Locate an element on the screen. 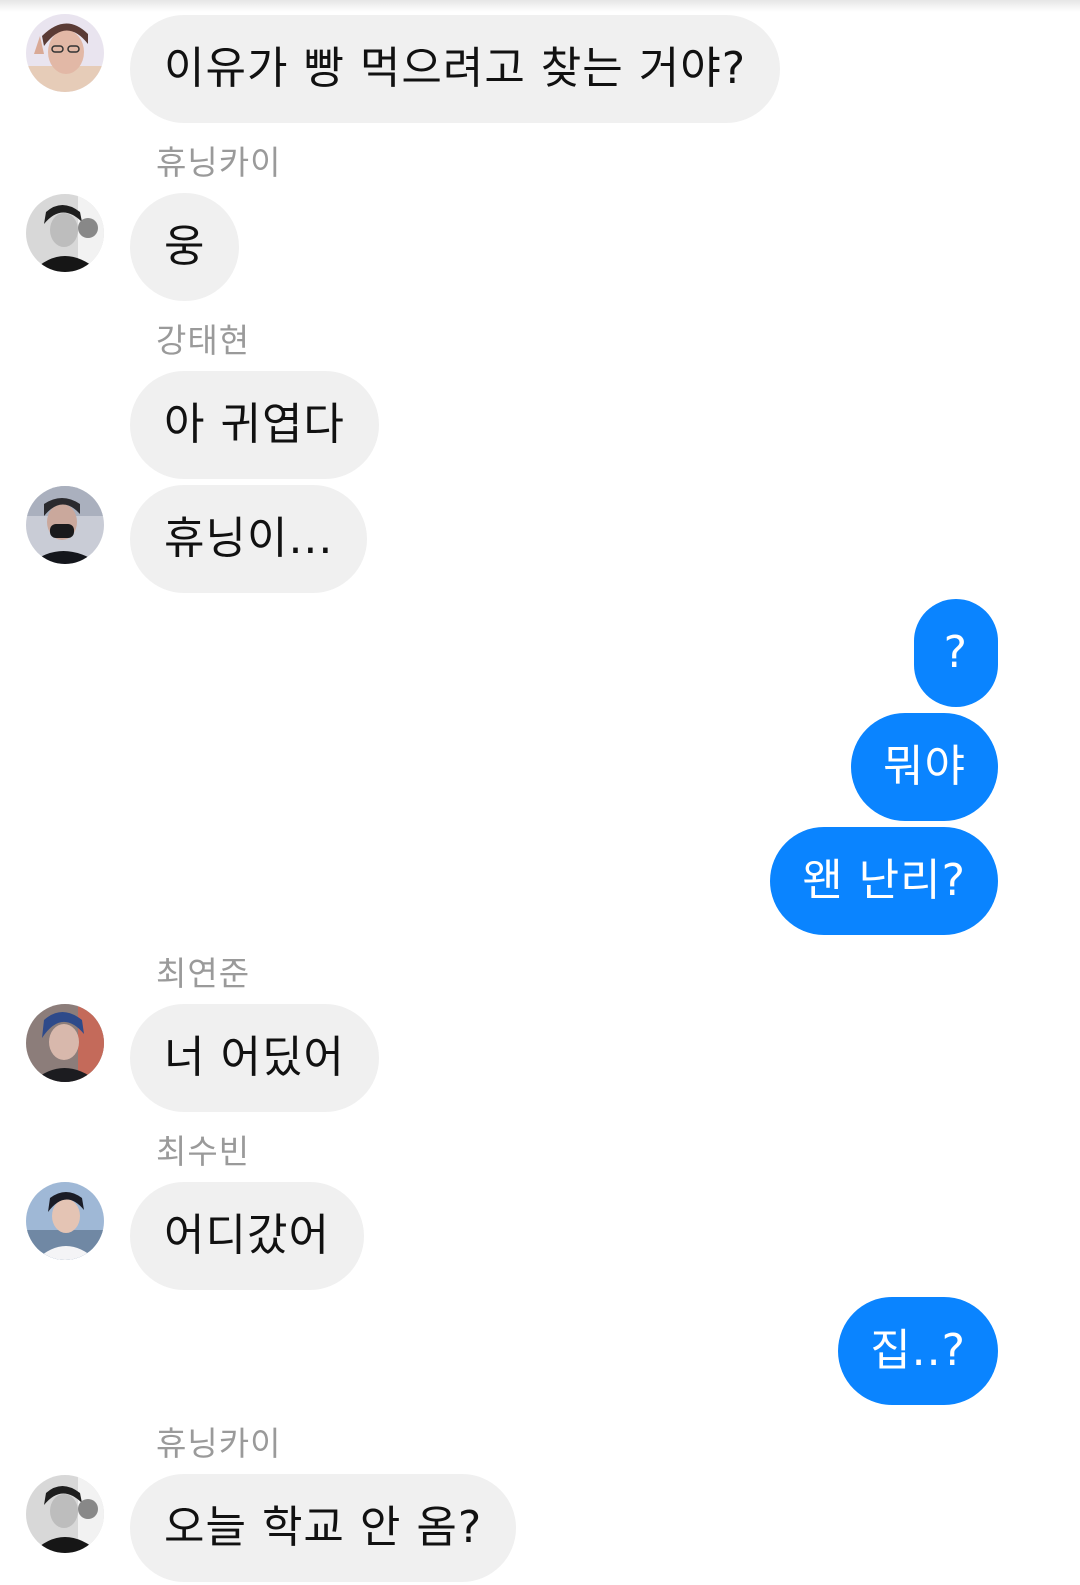 Image resolution: width=1080 pixels, height=1585 pixels. message-bubble-incoming: 아 귀엽다 is located at coordinates (254, 425).